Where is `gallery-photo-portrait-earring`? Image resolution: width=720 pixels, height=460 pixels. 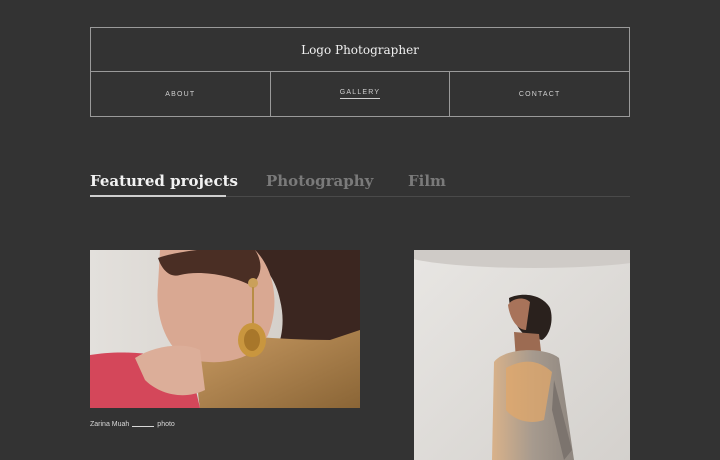 gallery-photo-portrait-earring is located at coordinates (225, 329).